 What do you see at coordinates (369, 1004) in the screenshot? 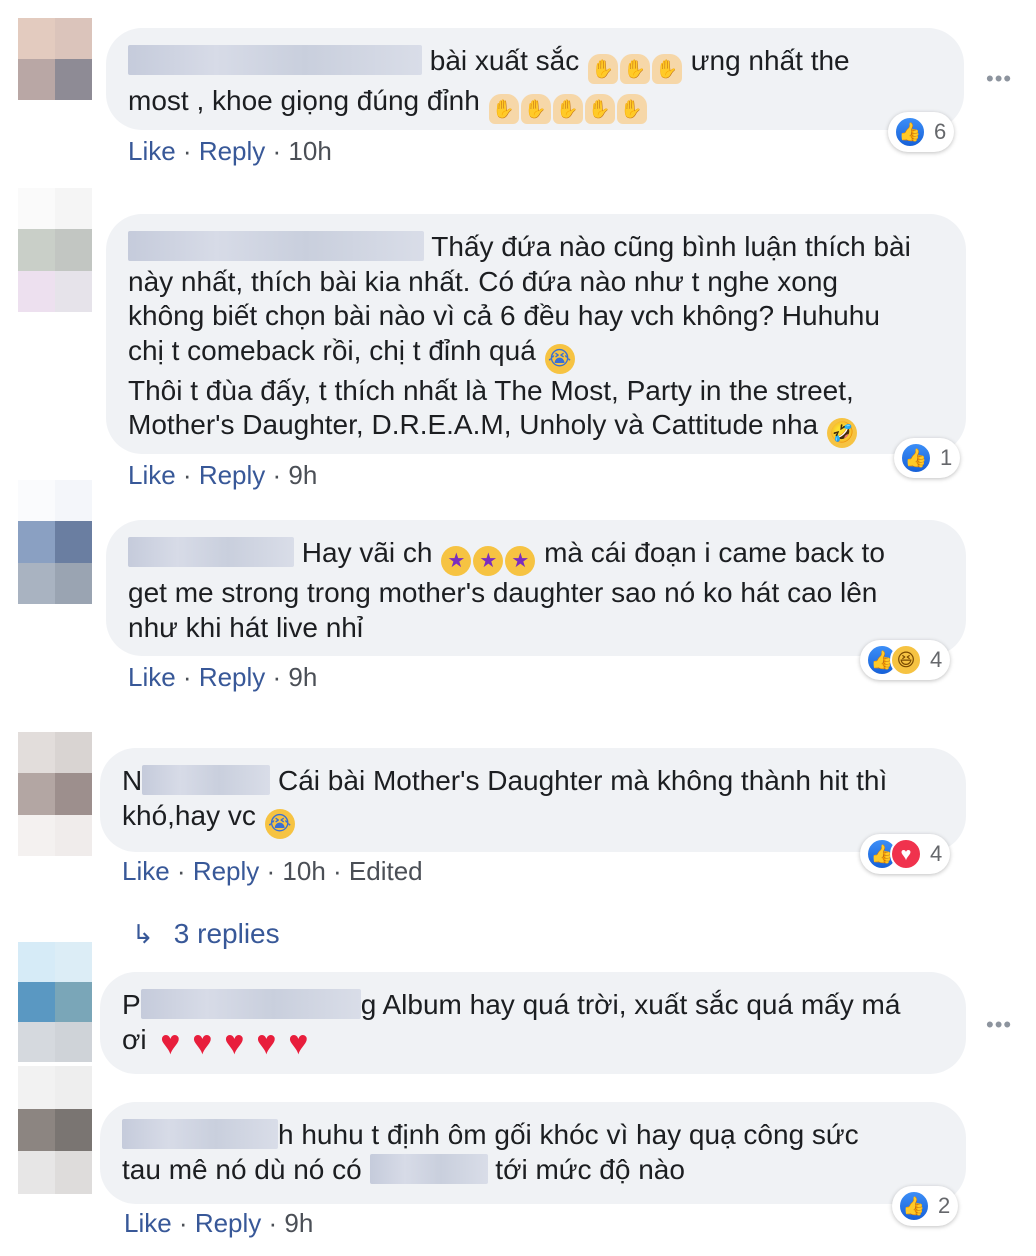
I see `commenter-name-final: g` at bounding box center [369, 1004].